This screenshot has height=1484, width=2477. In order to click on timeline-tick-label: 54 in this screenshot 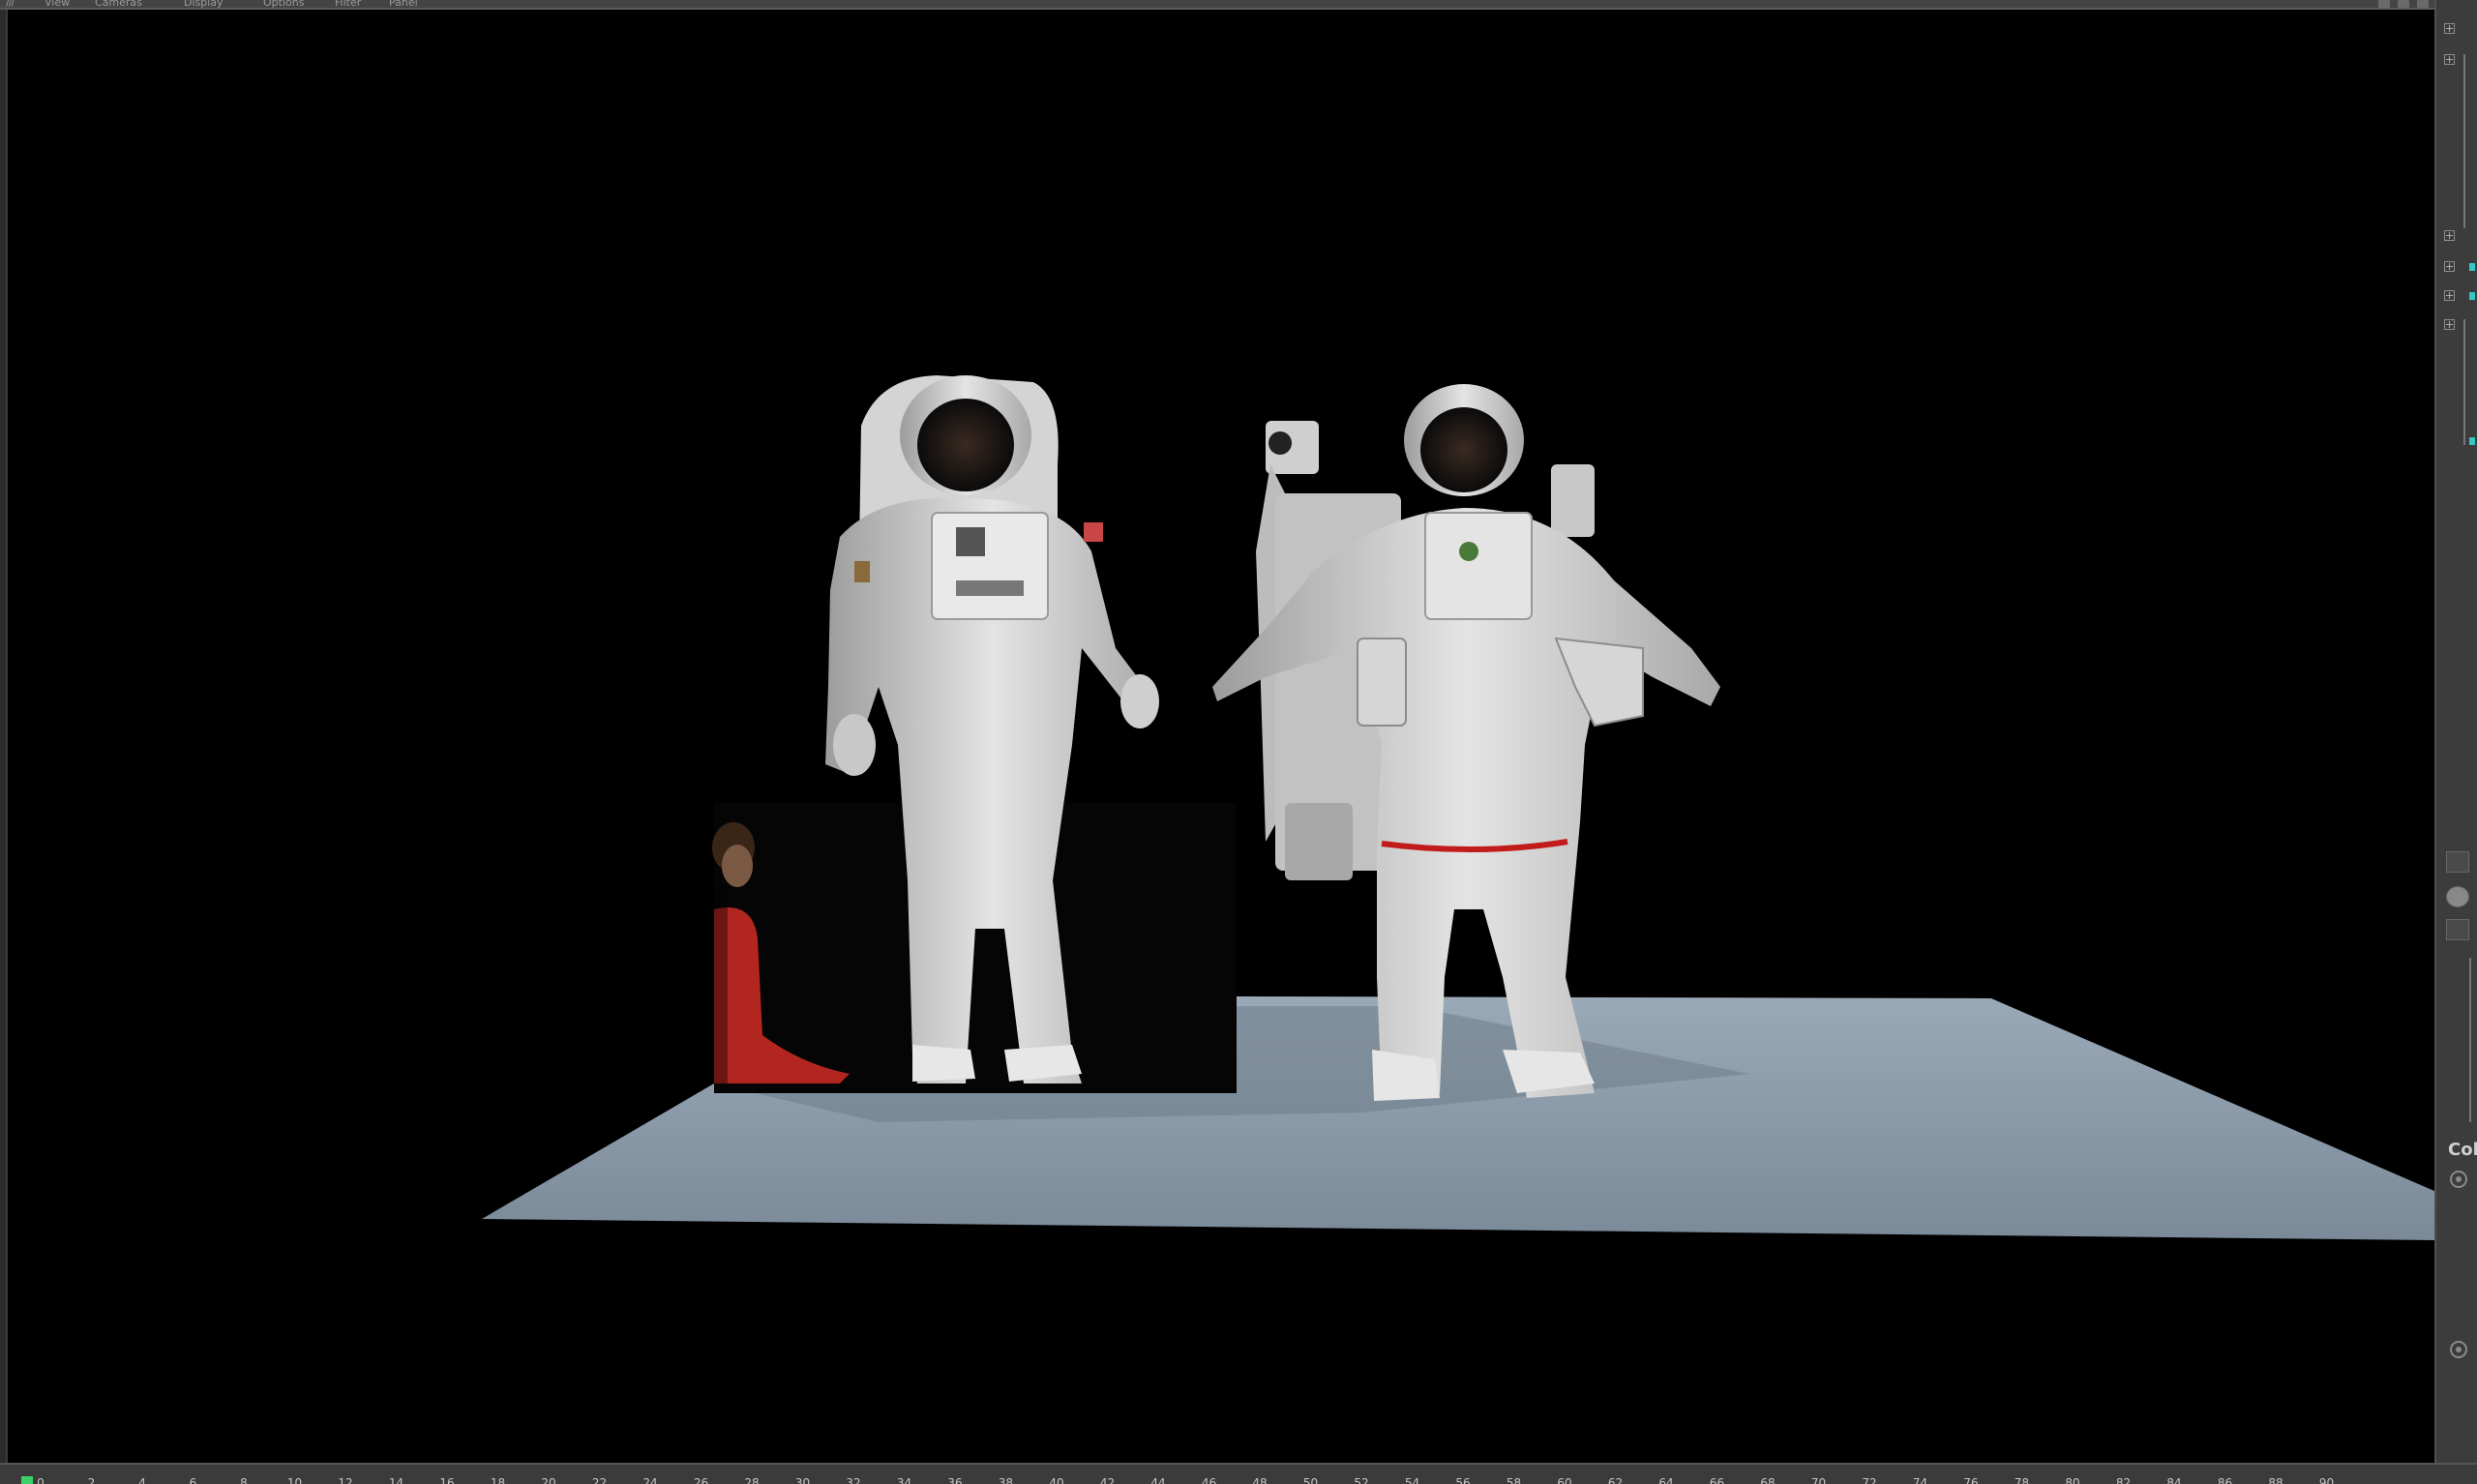, I will do `click(1412, 1480)`.